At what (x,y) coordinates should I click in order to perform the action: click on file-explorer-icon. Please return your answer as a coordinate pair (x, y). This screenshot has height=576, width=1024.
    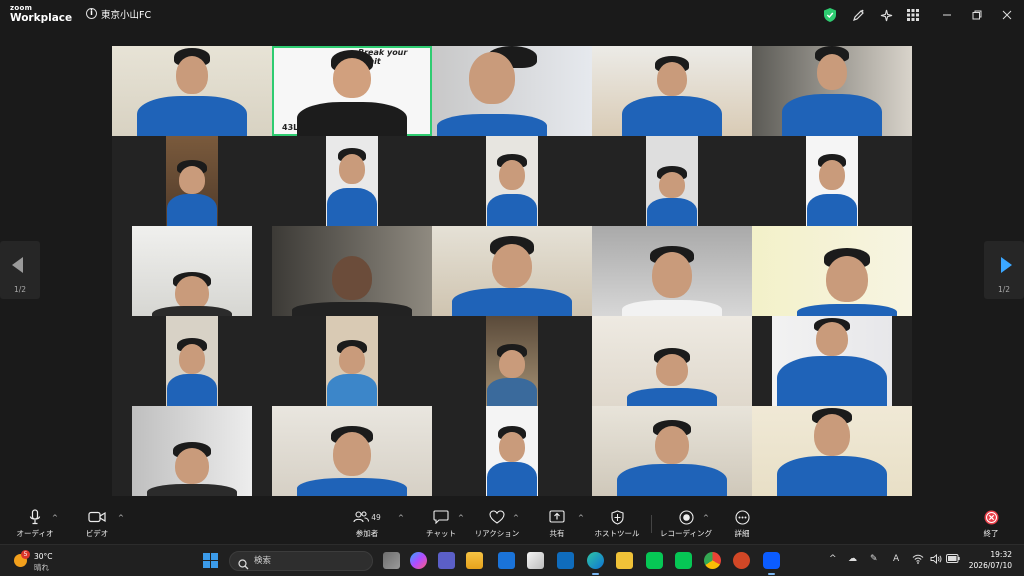
    Looking at the image, I should click on (624, 560).